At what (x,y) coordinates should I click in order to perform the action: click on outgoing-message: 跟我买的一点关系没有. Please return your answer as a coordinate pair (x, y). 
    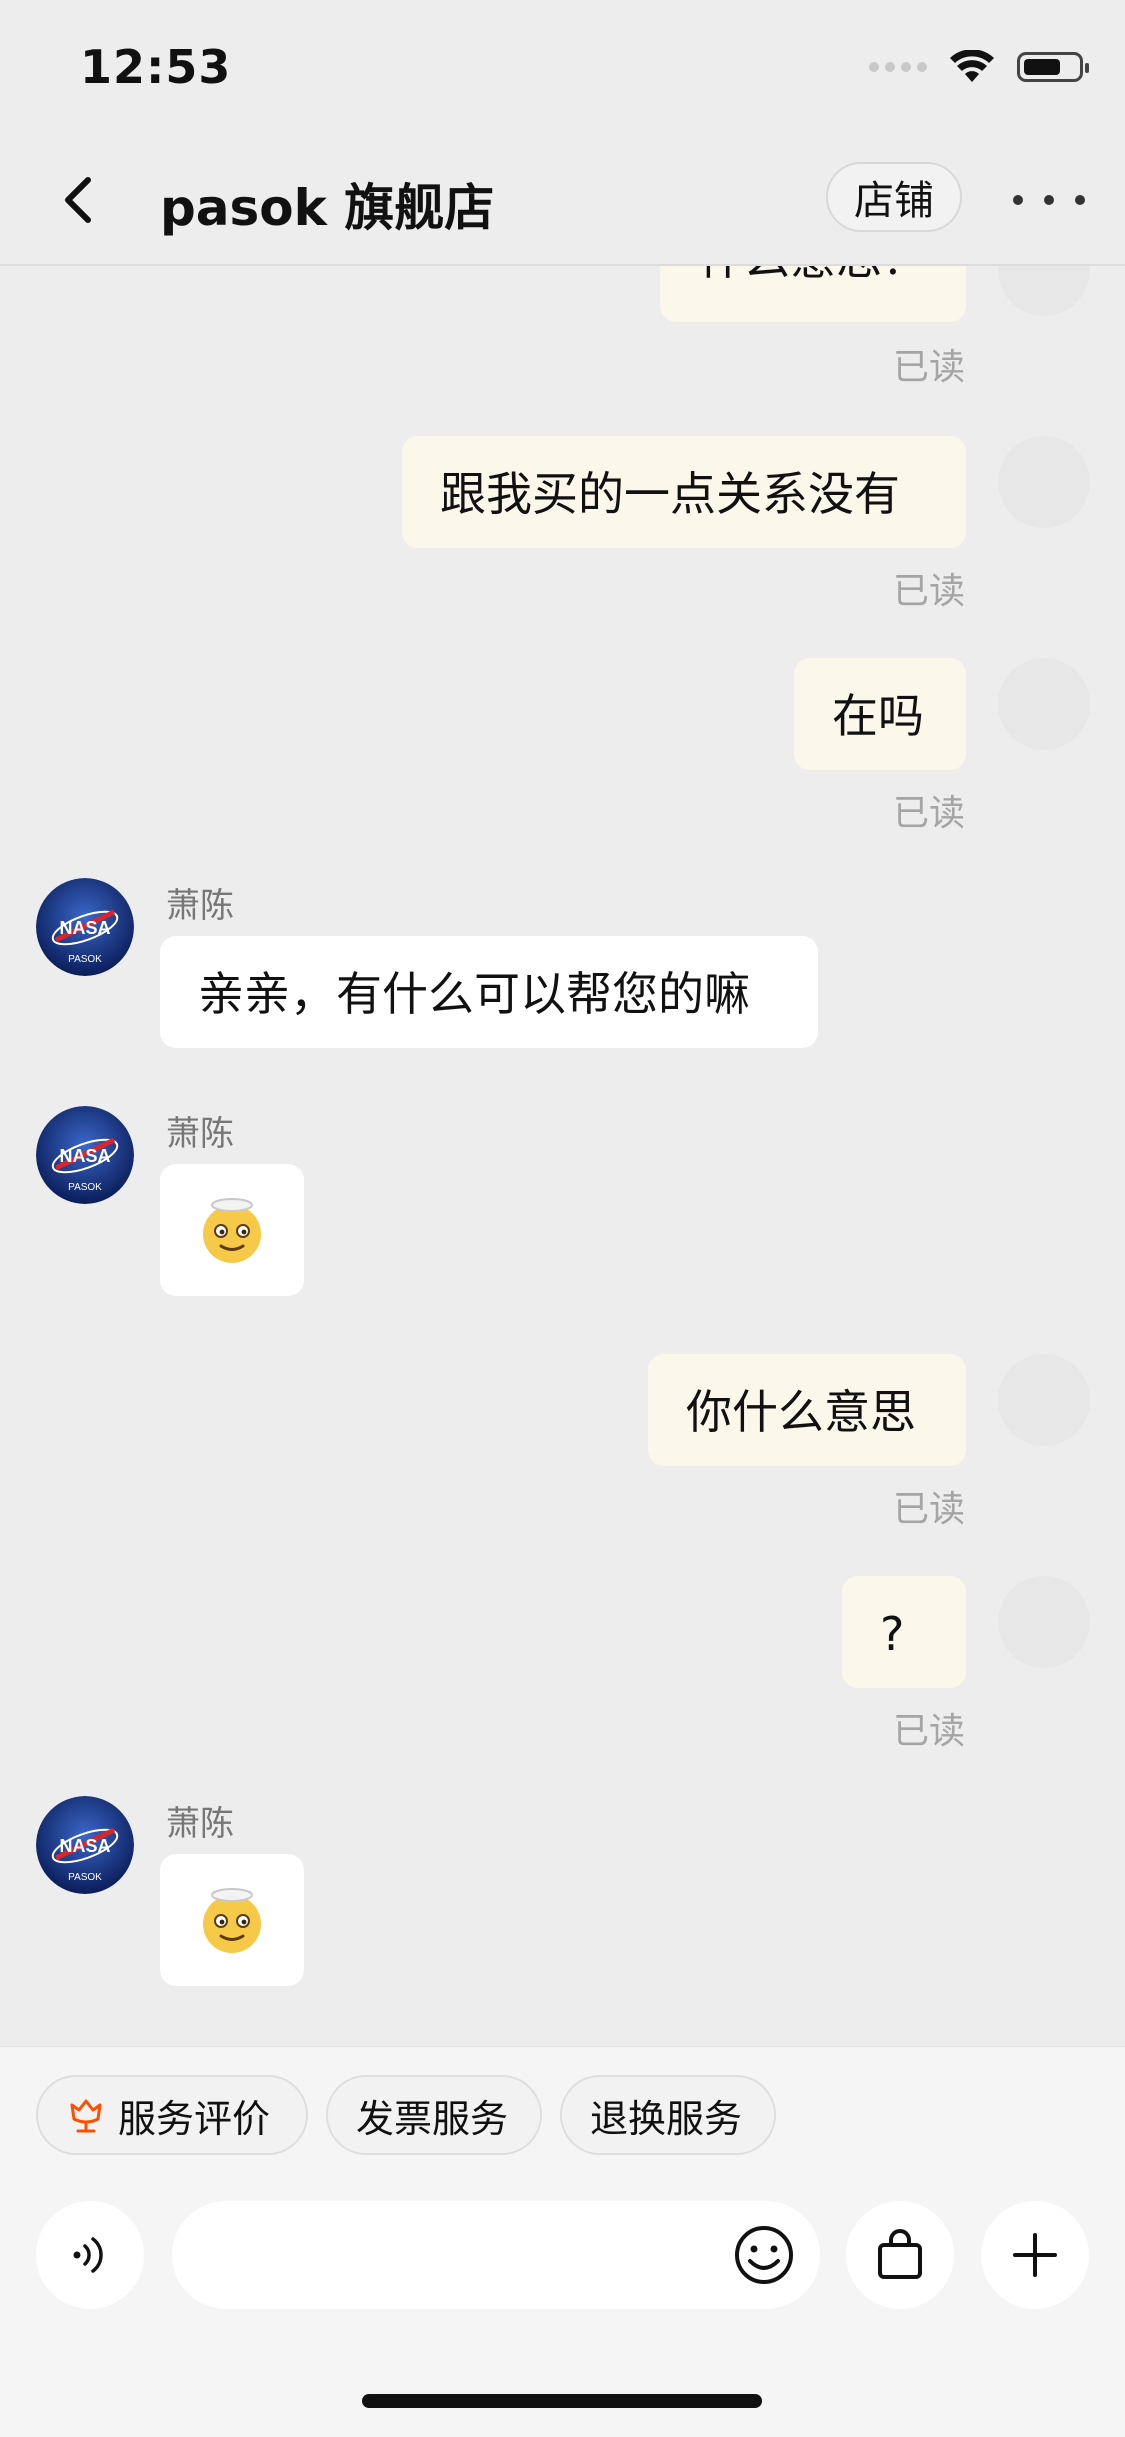
    Looking at the image, I should click on (684, 492).